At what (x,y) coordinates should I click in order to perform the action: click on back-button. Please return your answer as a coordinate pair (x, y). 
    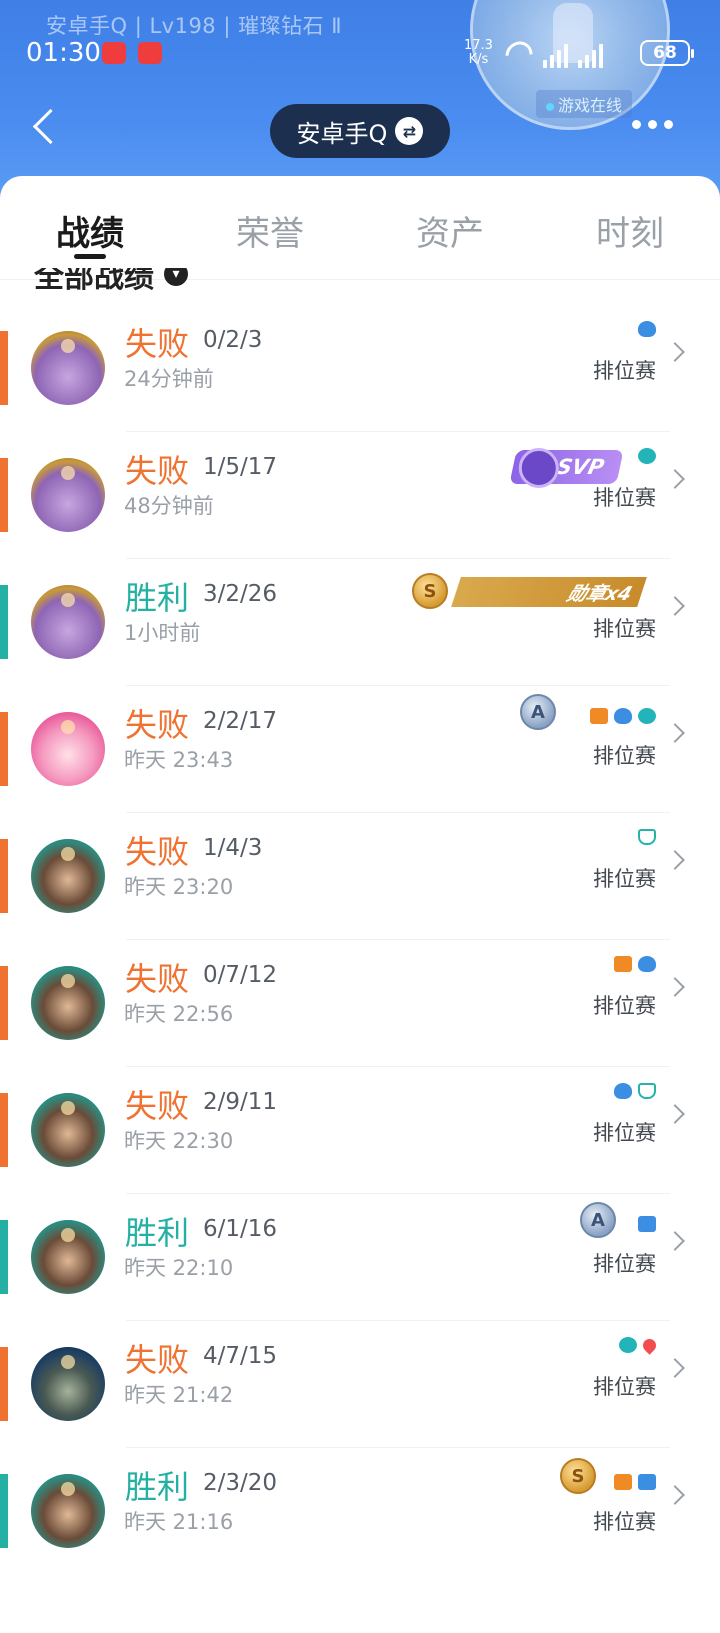
    Looking at the image, I should click on (45, 128).